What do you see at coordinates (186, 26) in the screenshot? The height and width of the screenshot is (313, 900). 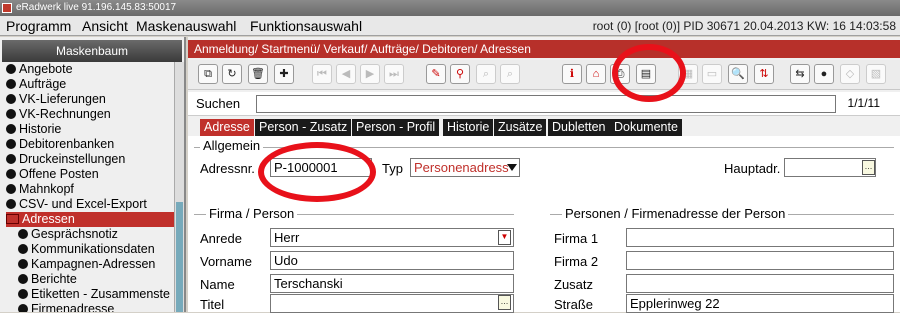 I see `menu-maskenauswahl: Maskenauswahl` at bounding box center [186, 26].